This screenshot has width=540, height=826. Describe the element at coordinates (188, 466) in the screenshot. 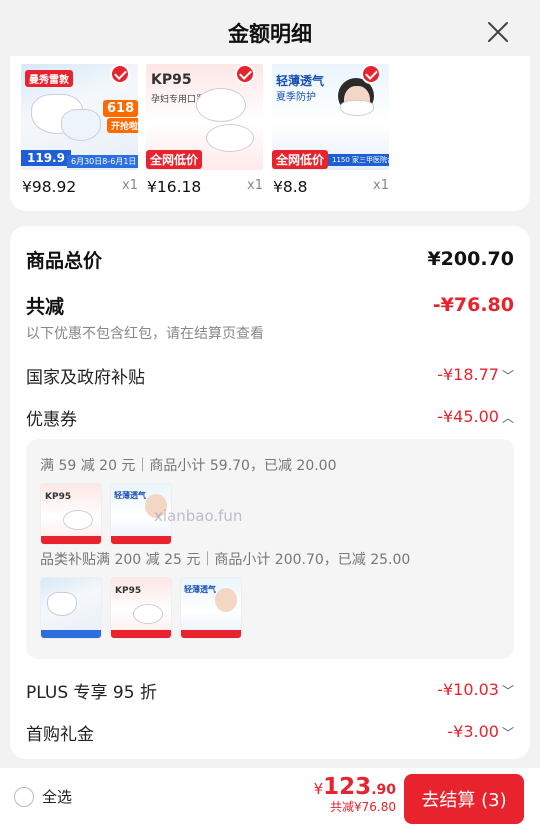

I see `coupon-line: 满 59 减 20 元｜商品小计 59.70，已减 20.00` at that location.